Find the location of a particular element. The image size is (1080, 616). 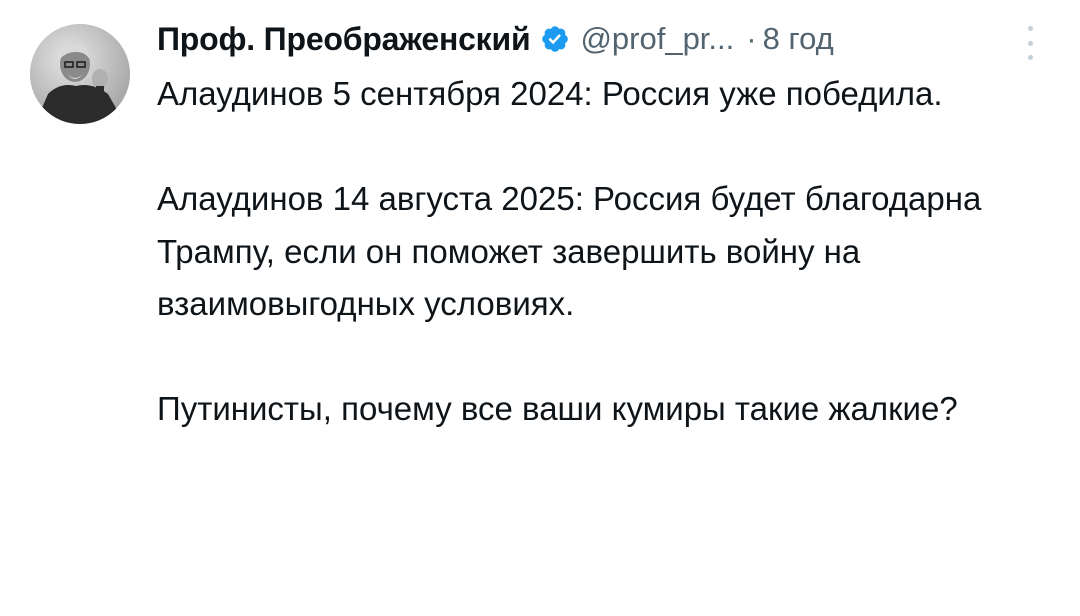

tweet-header: Проф. Преображенский @prof_pr... · 8 год is located at coordinates (495, 39).